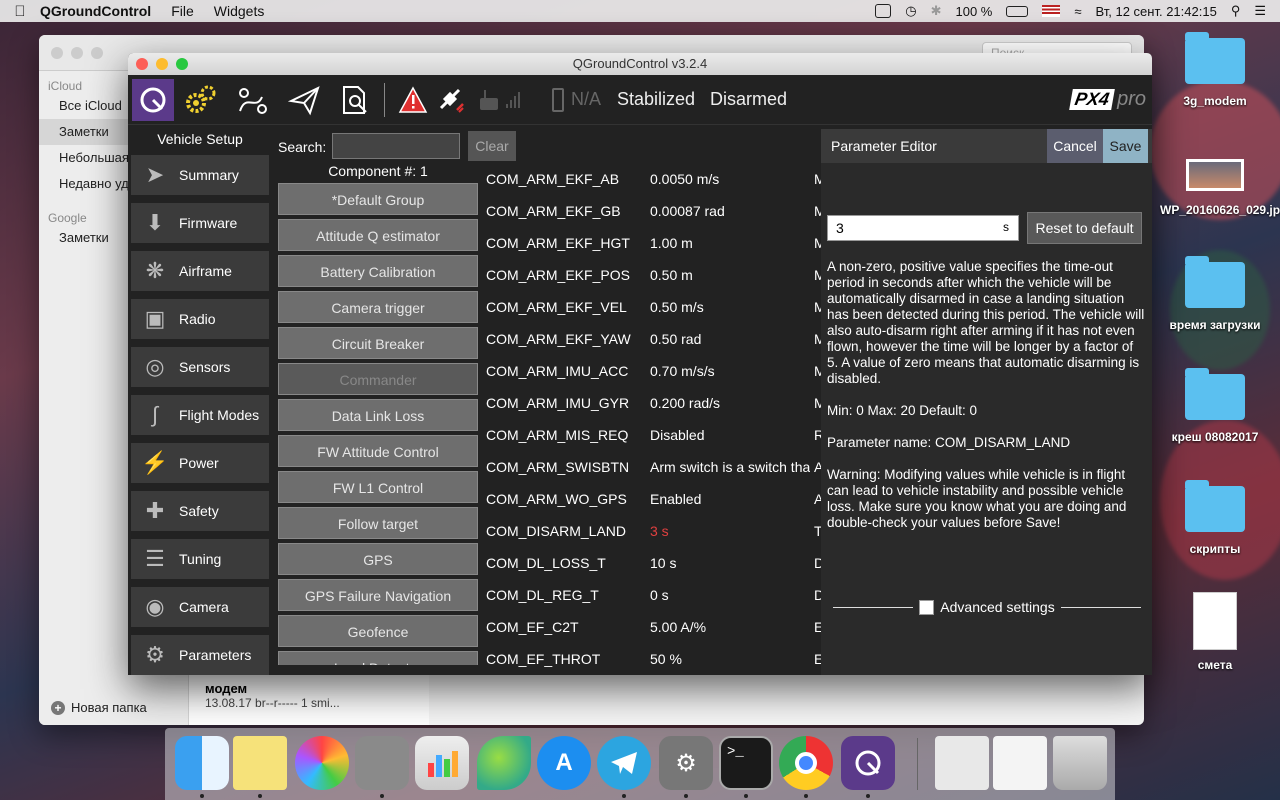 Image resolution: width=1280 pixels, height=800 pixels. Describe the element at coordinates (202, 763) in the screenshot. I see `finder-icon` at that location.